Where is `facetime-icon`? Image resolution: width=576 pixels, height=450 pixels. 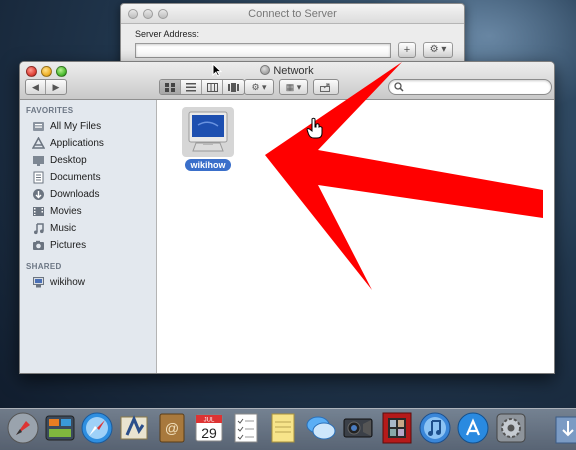
facetime-icon is located at coordinates (358, 428).